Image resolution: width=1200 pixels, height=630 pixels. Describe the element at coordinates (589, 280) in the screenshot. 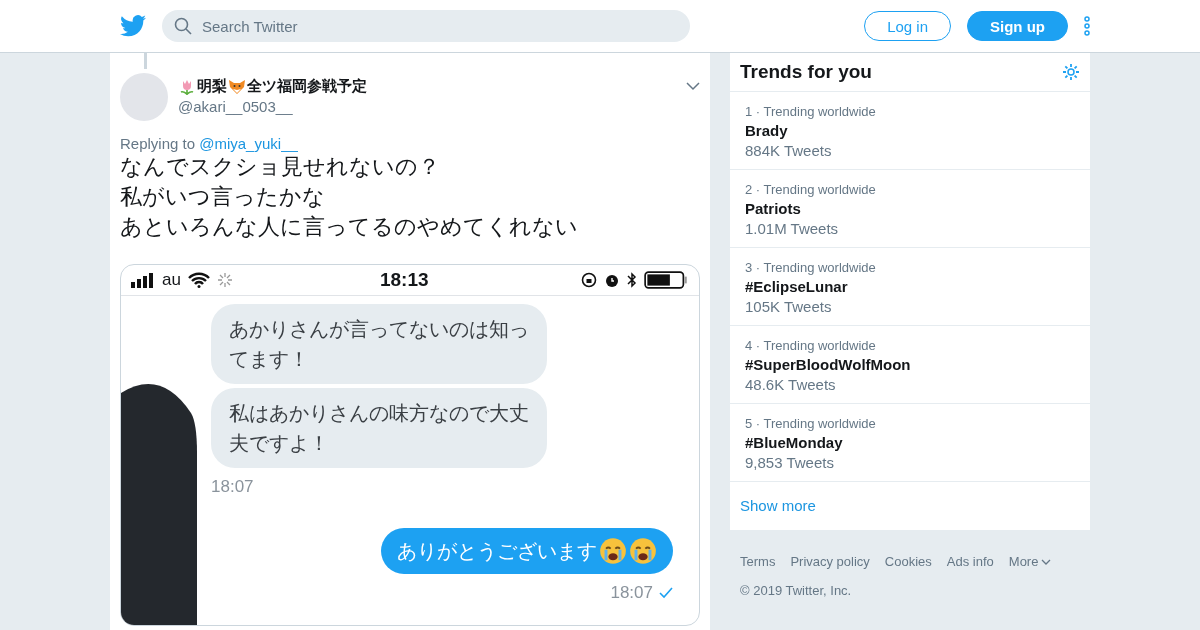

I see `rotation-lock-icon` at that location.